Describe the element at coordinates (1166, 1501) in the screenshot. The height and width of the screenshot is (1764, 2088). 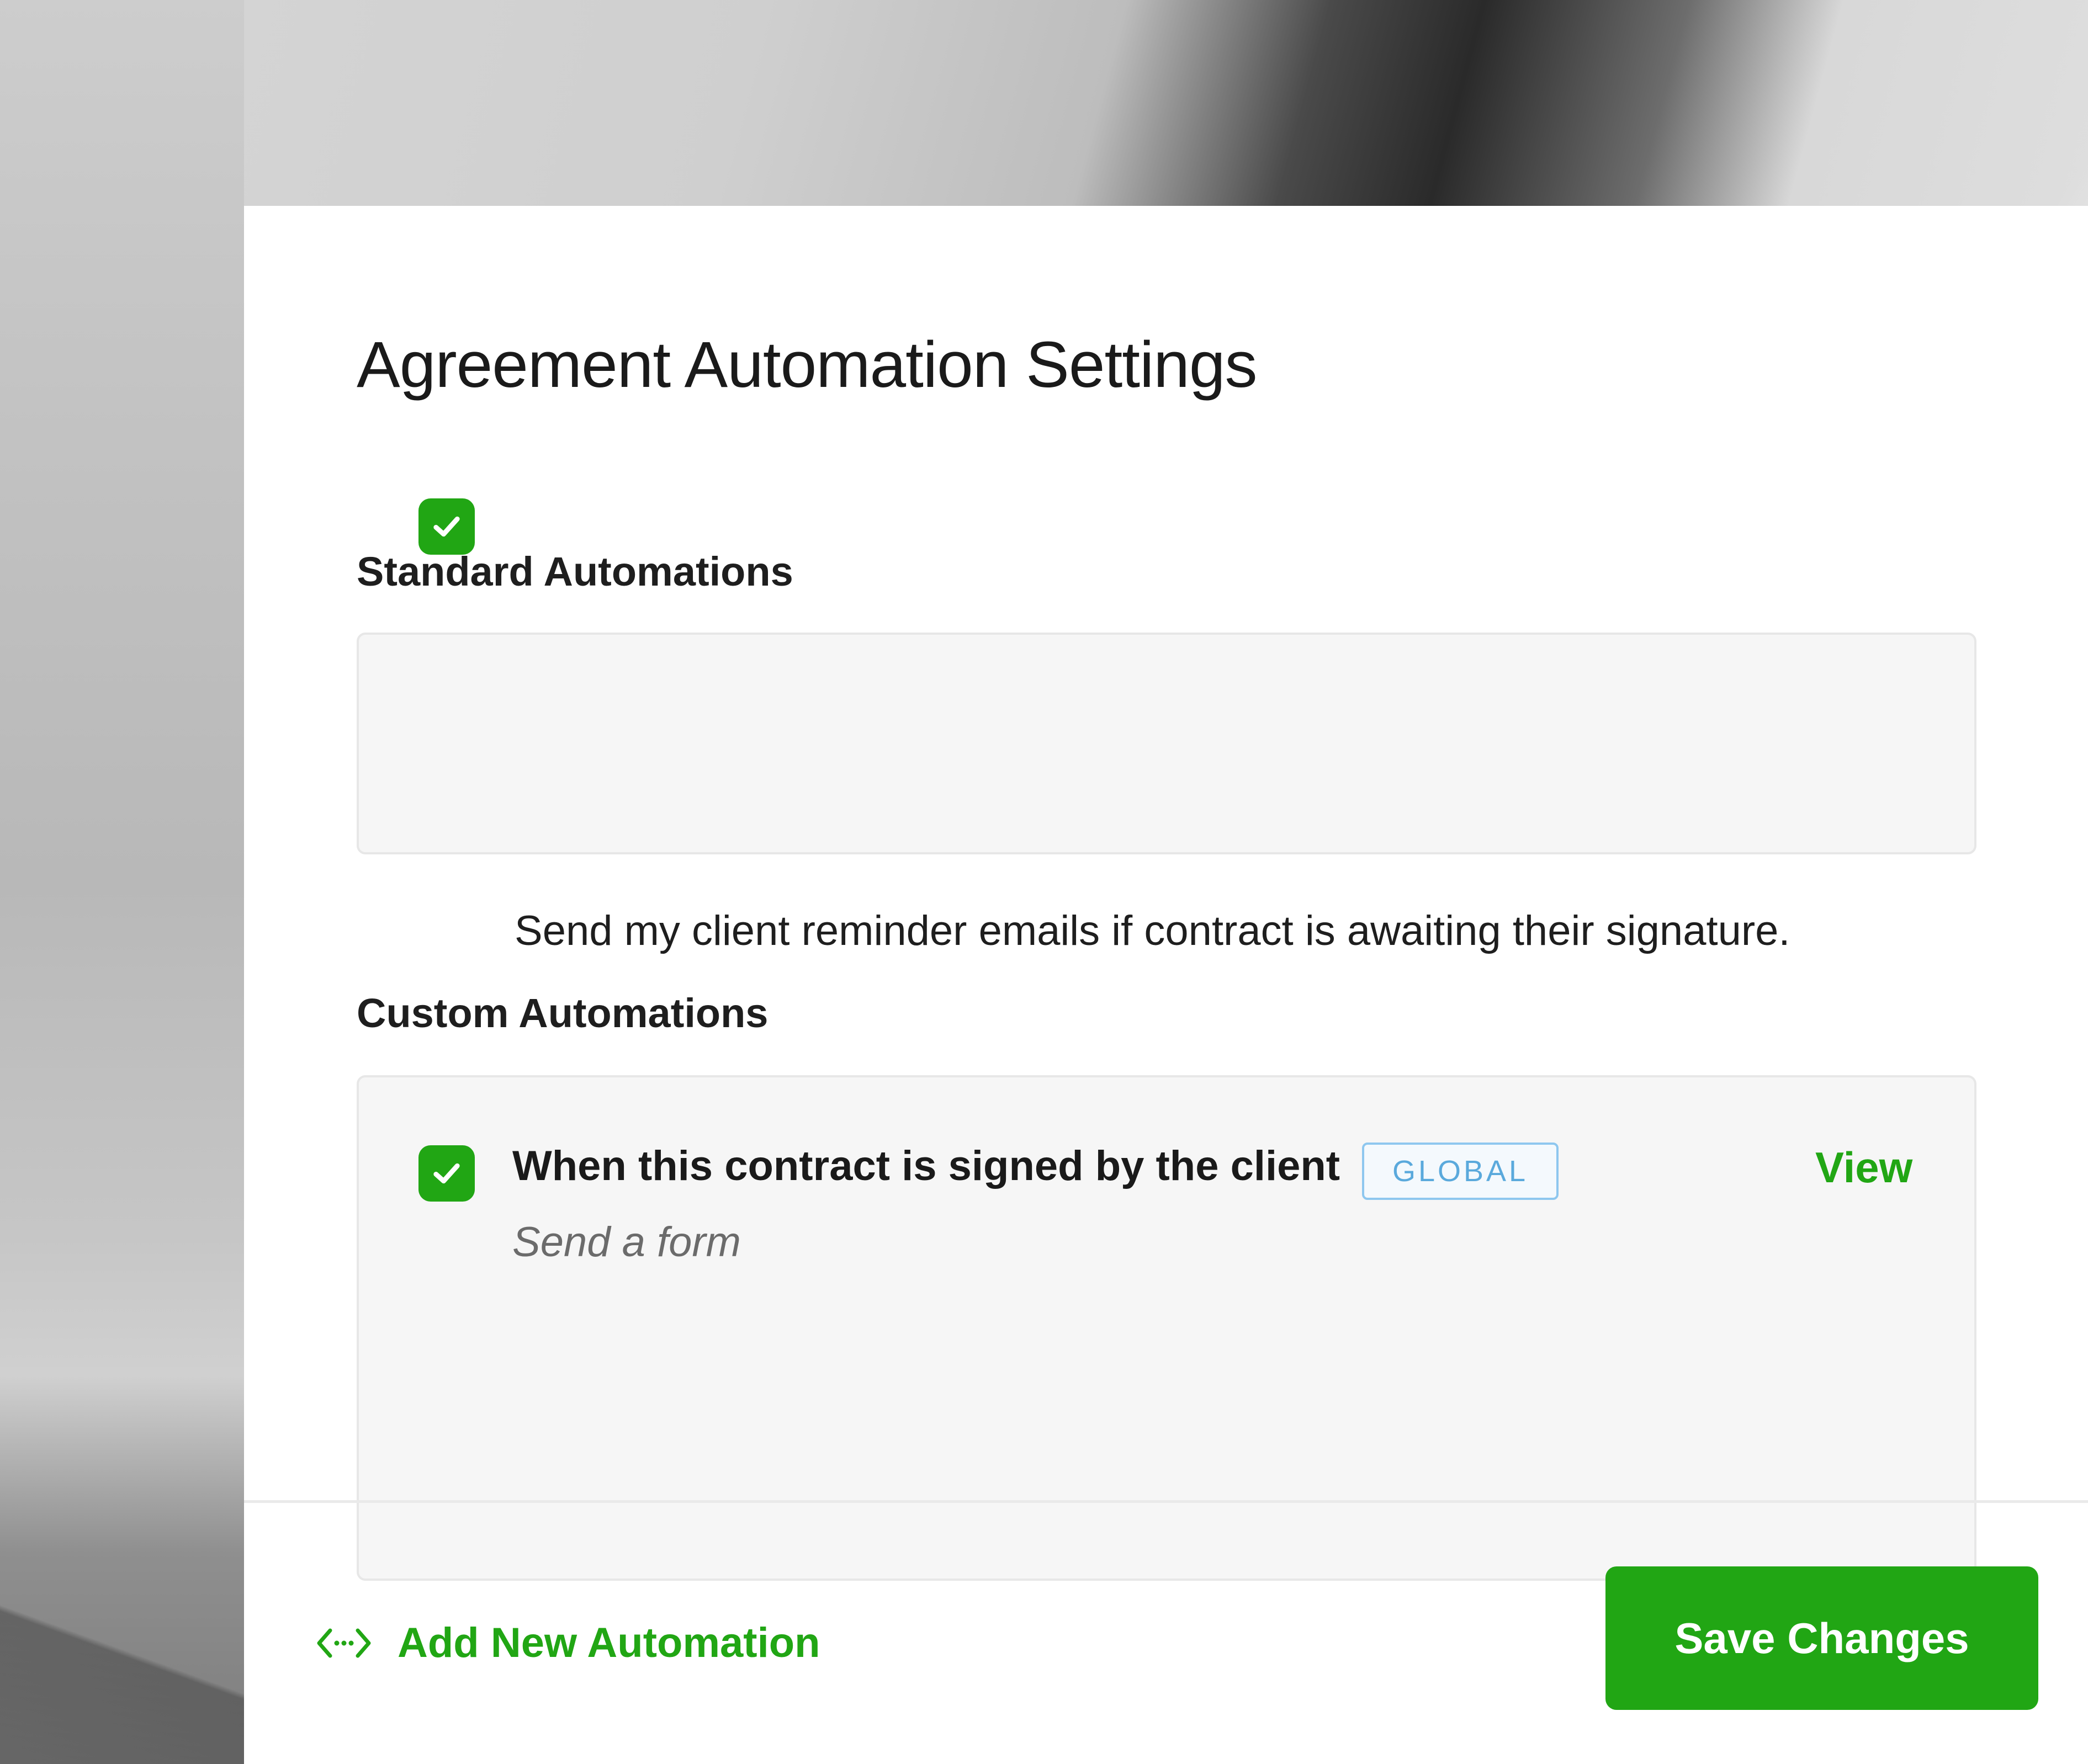
I see `footer-divider` at that location.